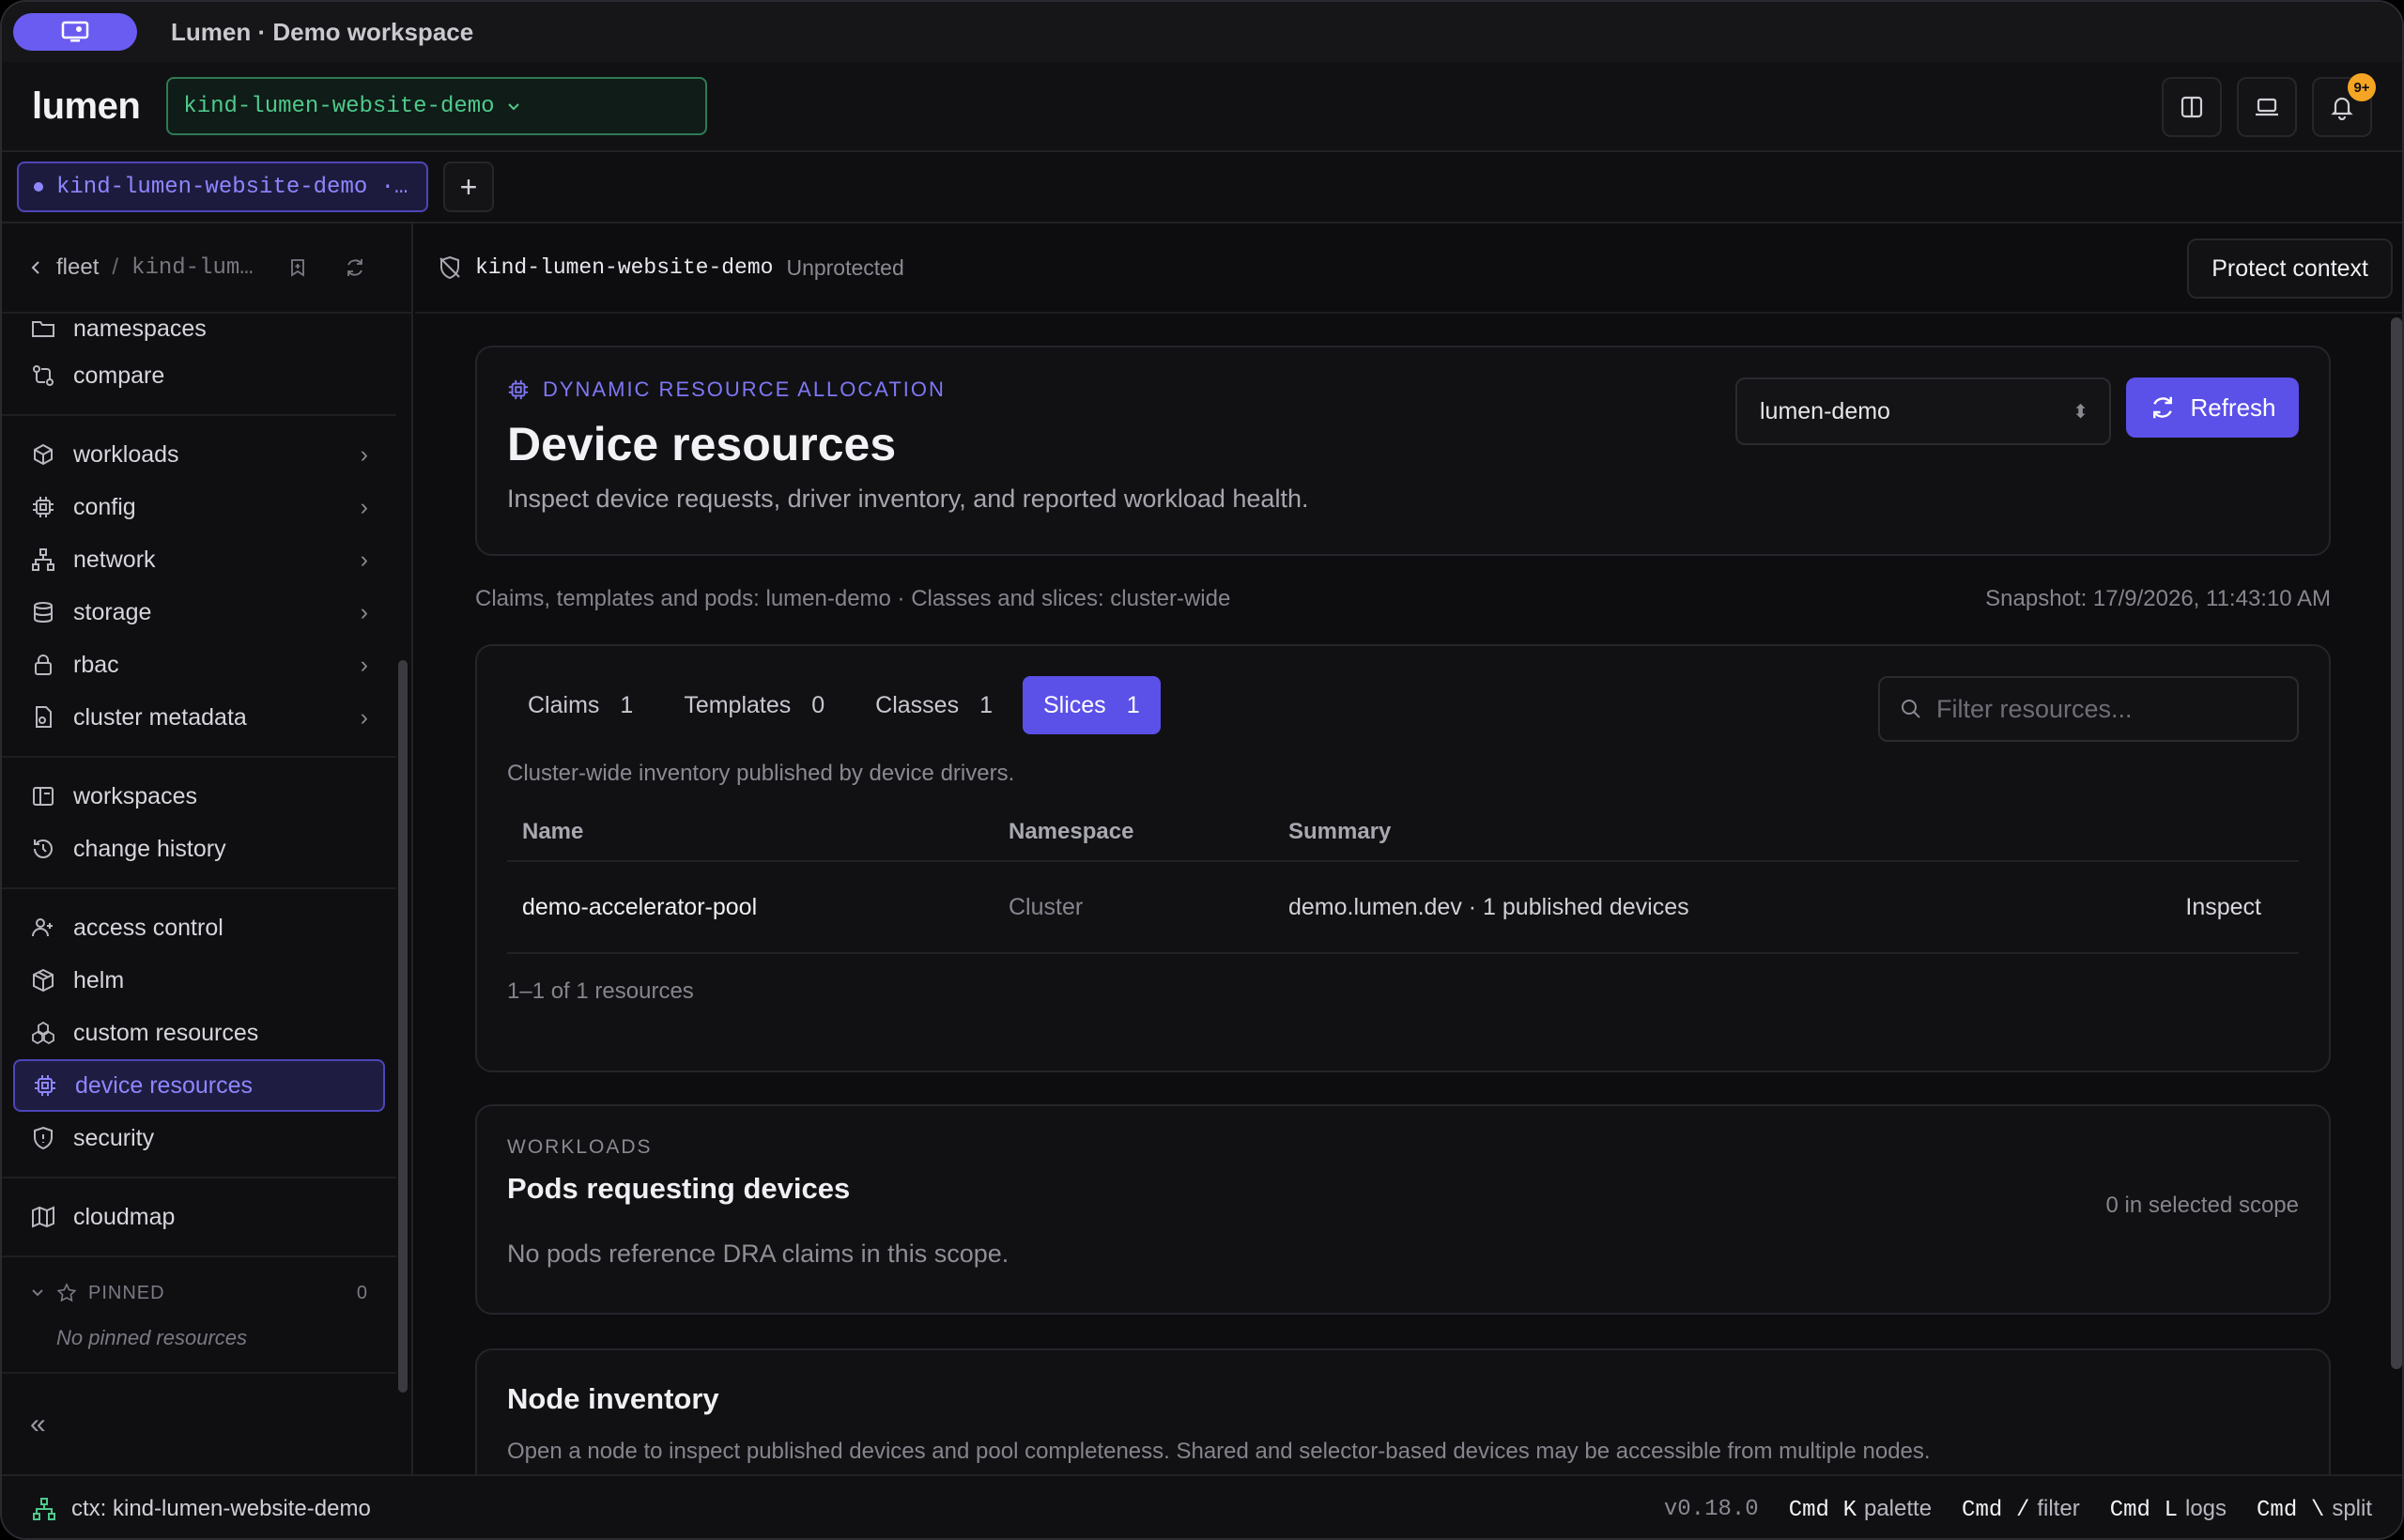 The image size is (2404, 1540). I want to click on star-icon, so click(66, 1292).